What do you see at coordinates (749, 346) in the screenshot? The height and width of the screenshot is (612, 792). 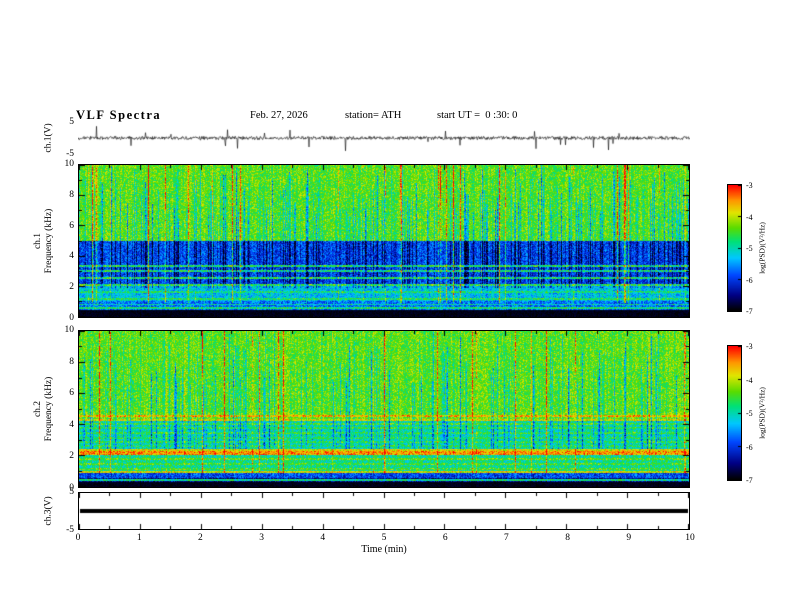 I see `cbar2-tick--3: -3` at bounding box center [749, 346].